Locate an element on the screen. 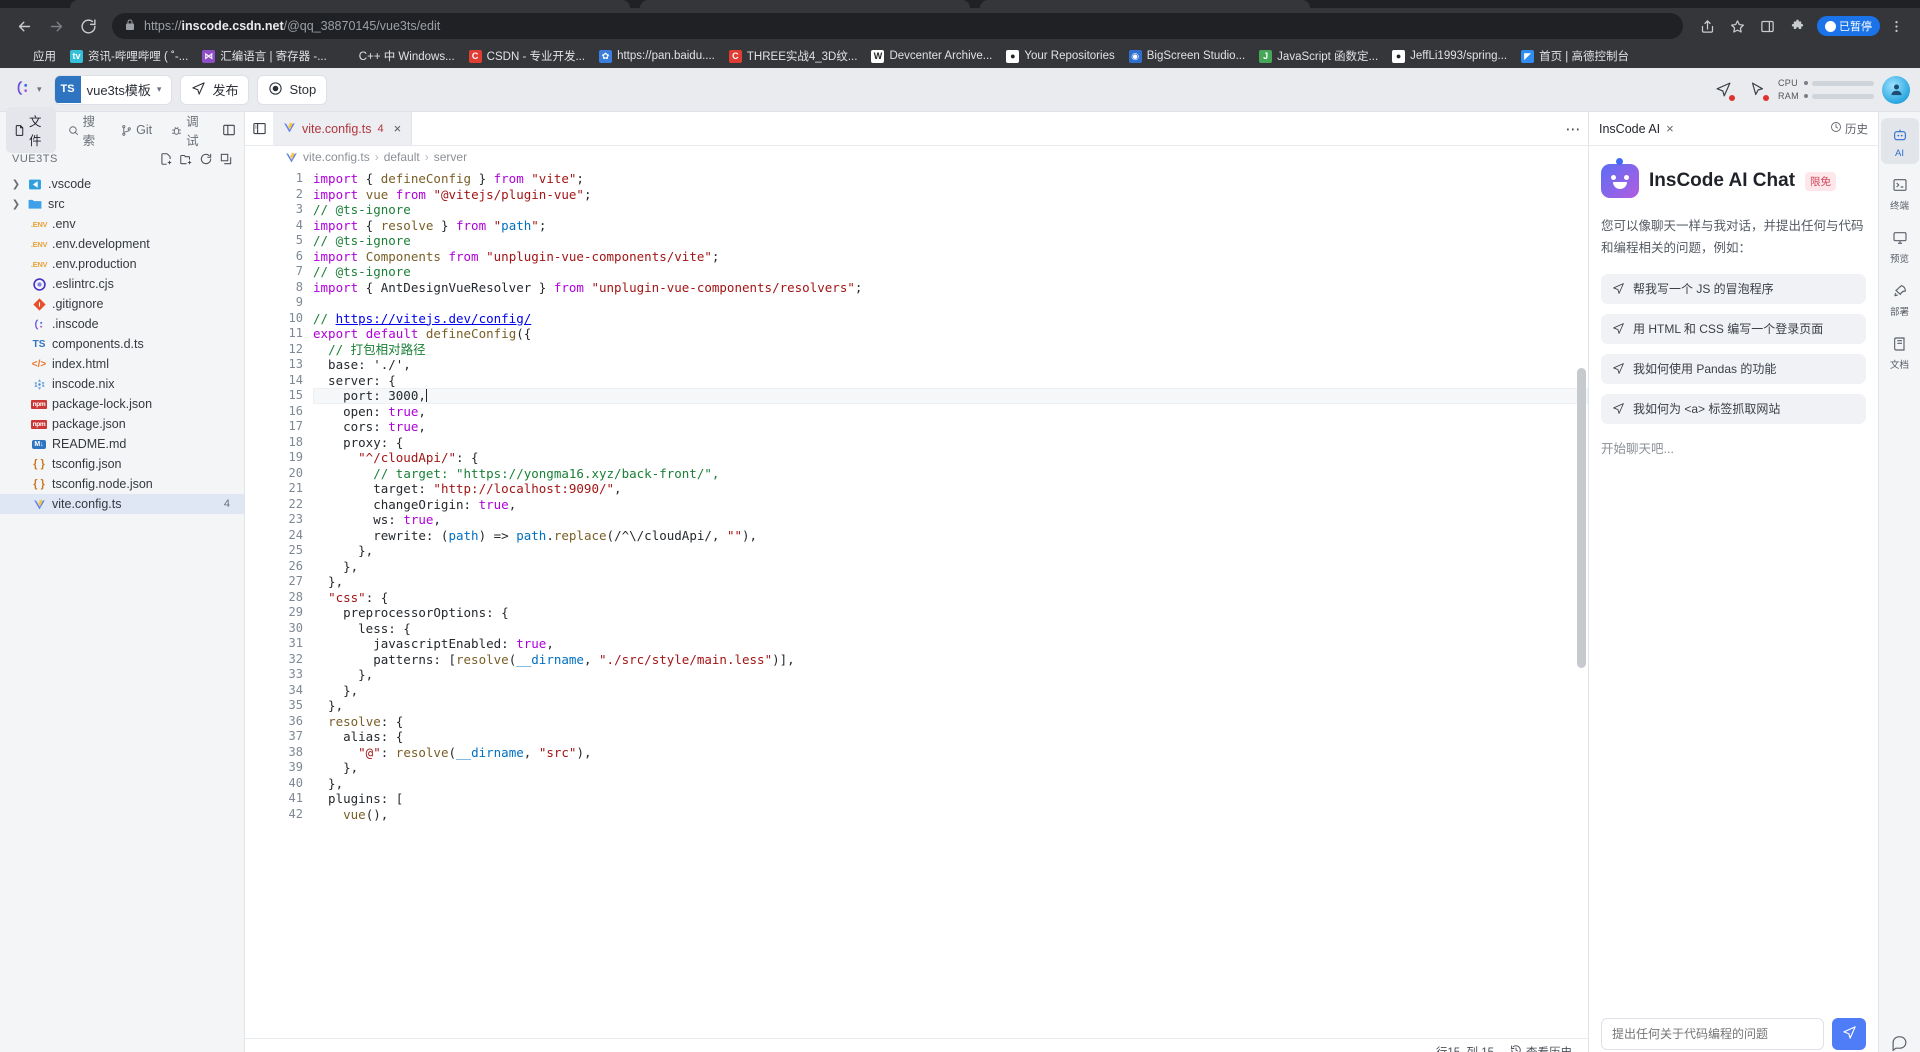 The height and width of the screenshot is (1052, 1920). tree-file: .ENV .env is located at coordinates (122, 224).